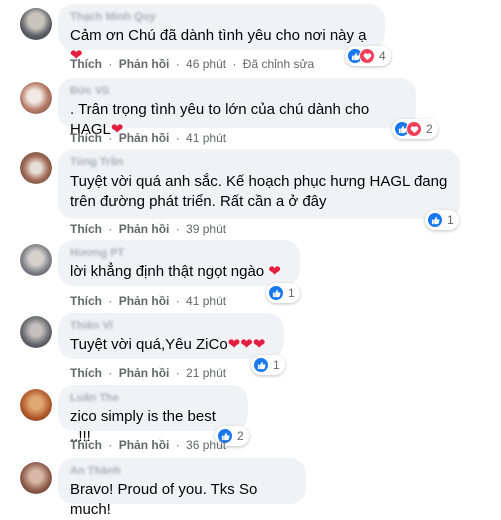 This screenshot has height=520, width=501. I want to click on comment-time: 46 phút, so click(206, 64).